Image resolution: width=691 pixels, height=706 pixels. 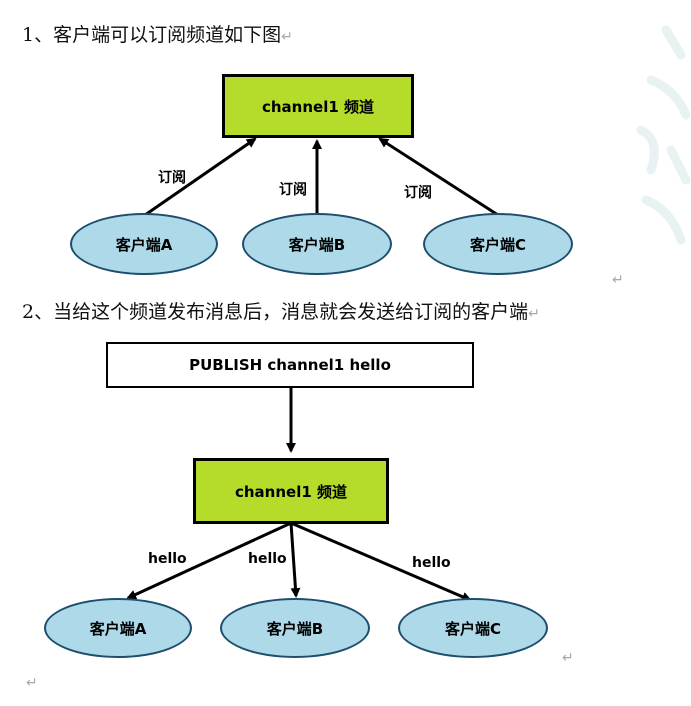 What do you see at coordinates (118, 628) in the screenshot?
I see `client-a-node-section2: 客户端A` at bounding box center [118, 628].